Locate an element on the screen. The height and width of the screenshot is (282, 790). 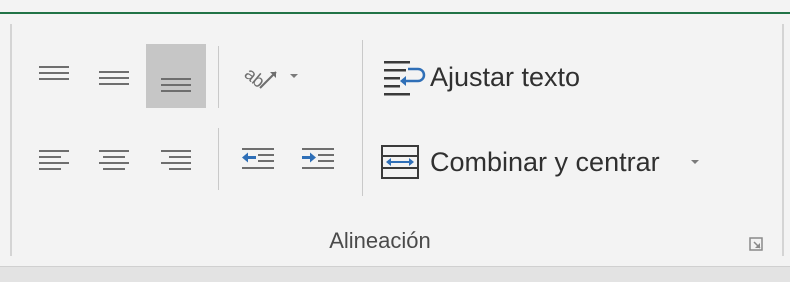
ribbon-bottom-border is located at coordinates (395, 274).